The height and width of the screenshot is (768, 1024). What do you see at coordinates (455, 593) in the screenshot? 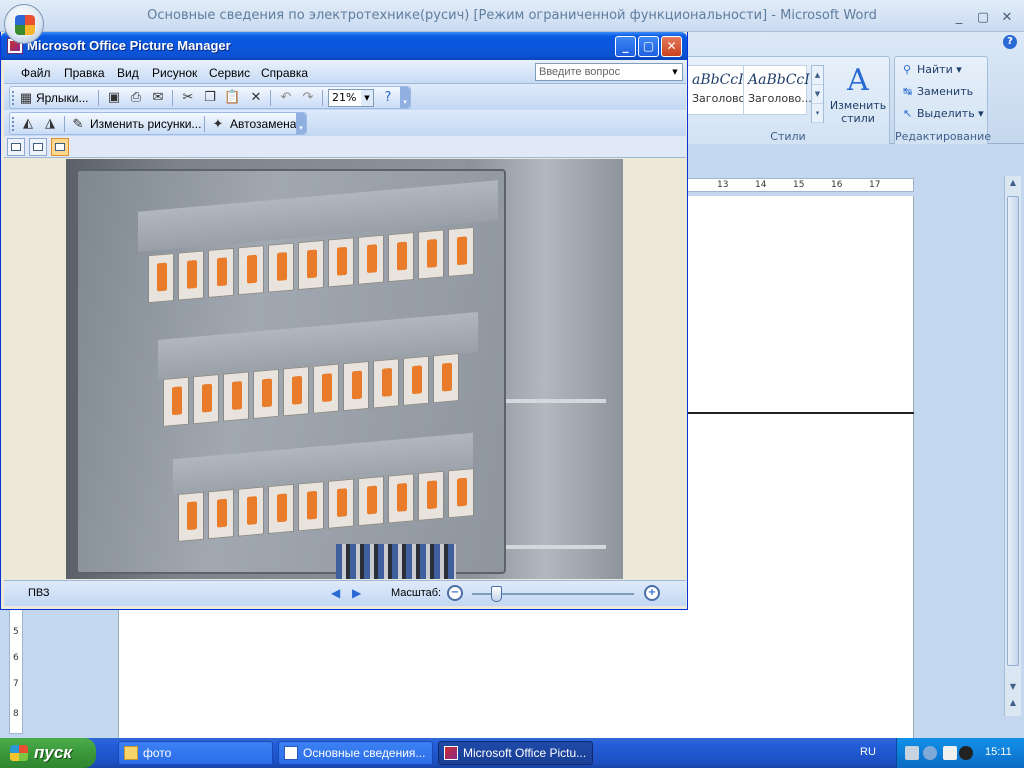
I see `zoom-out-icon: −` at bounding box center [455, 593].